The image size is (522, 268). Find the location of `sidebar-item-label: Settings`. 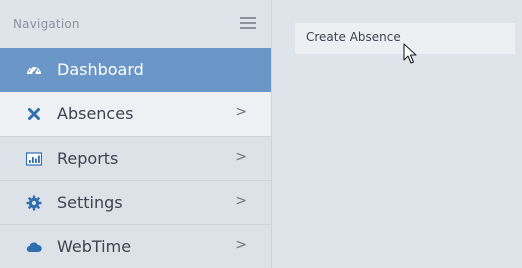

sidebar-item-label: Settings is located at coordinates (90, 202).